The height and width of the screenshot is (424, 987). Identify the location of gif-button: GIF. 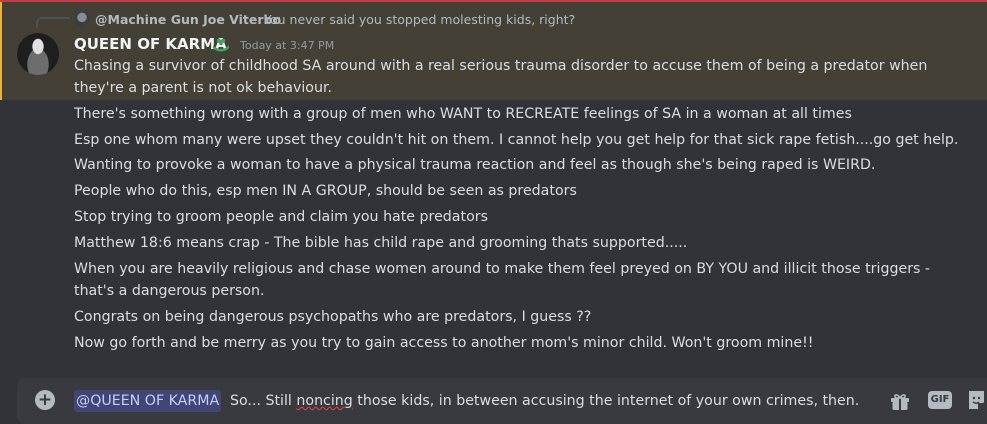
(940, 400).